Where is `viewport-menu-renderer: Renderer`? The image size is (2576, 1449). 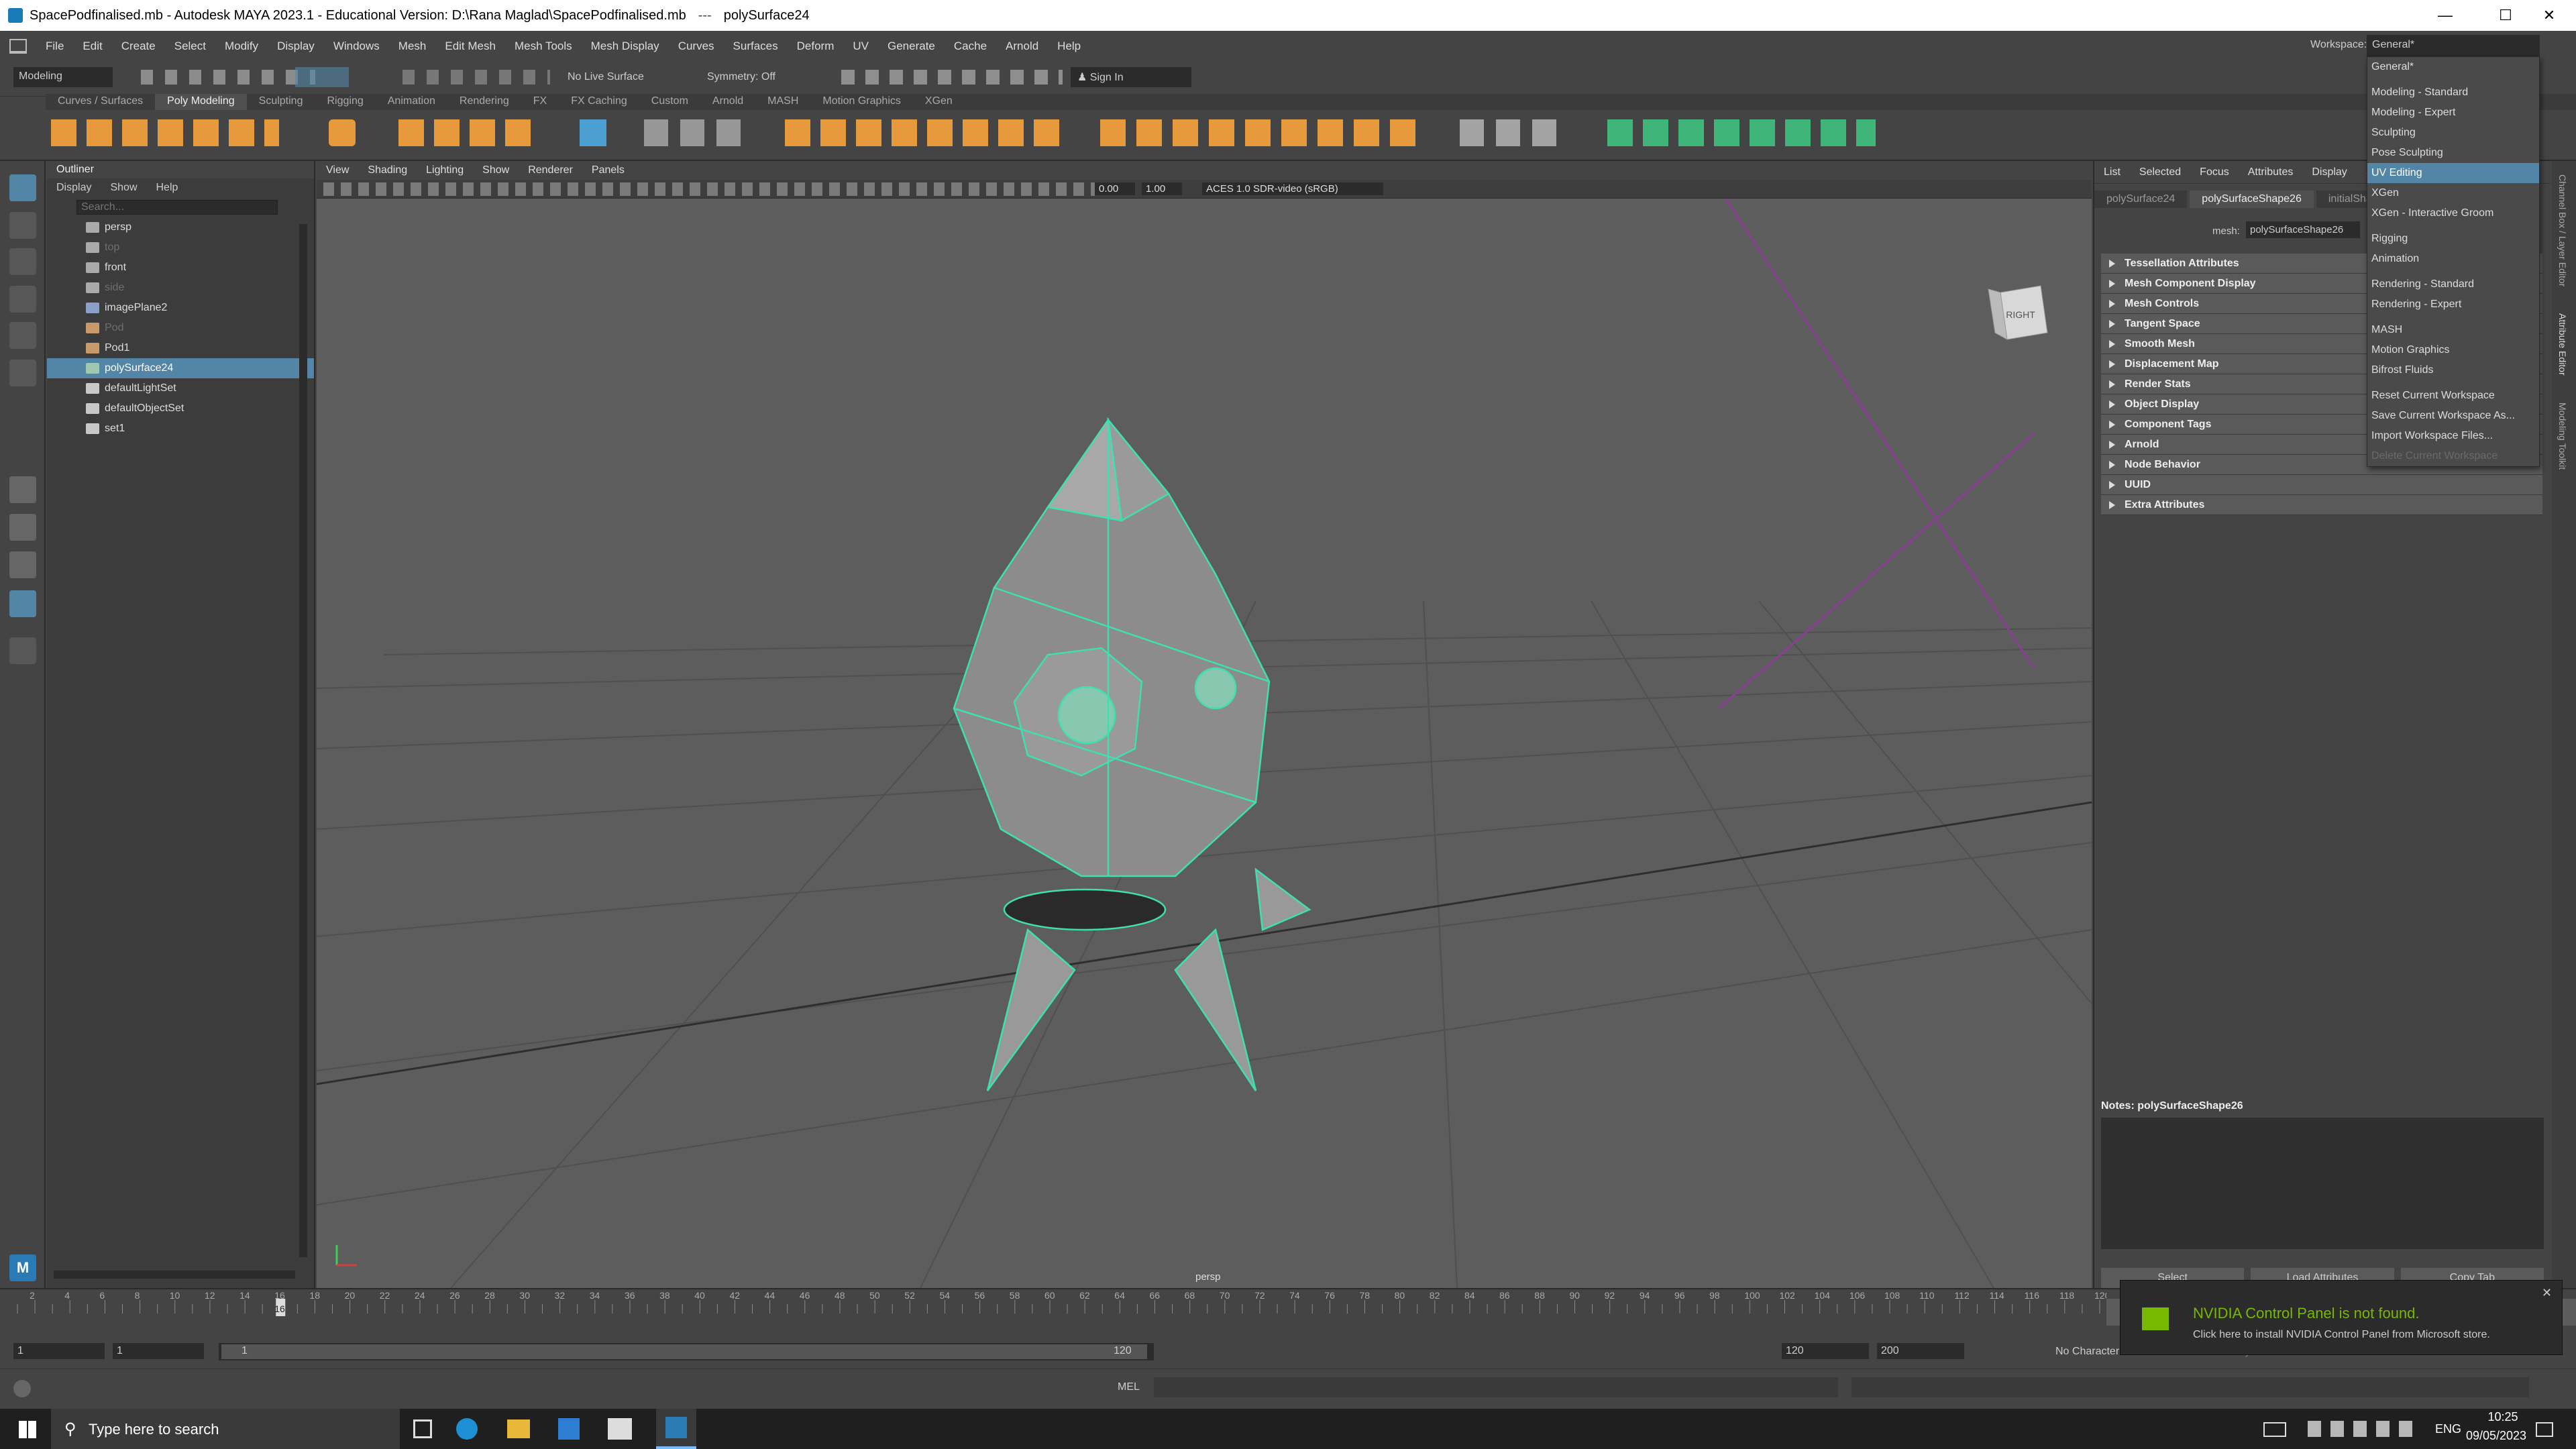 viewport-menu-renderer: Renderer is located at coordinates (550, 170).